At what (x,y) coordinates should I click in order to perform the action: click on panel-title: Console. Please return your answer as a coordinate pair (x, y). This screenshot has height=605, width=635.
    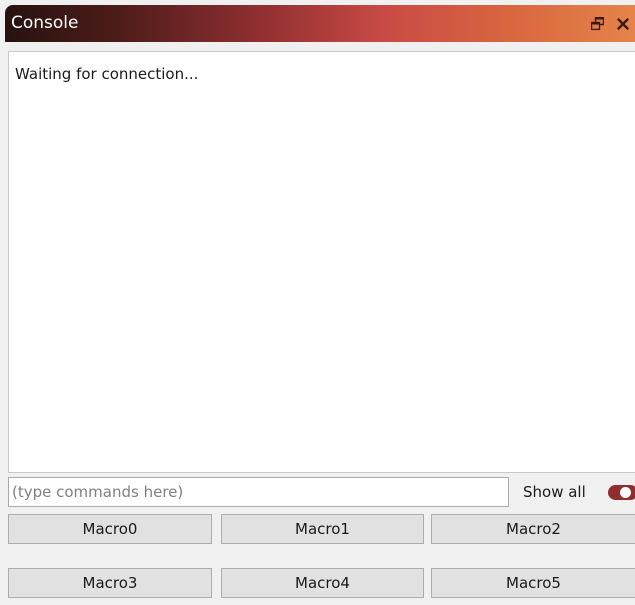
    Looking at the image, I should click on (45, 23).